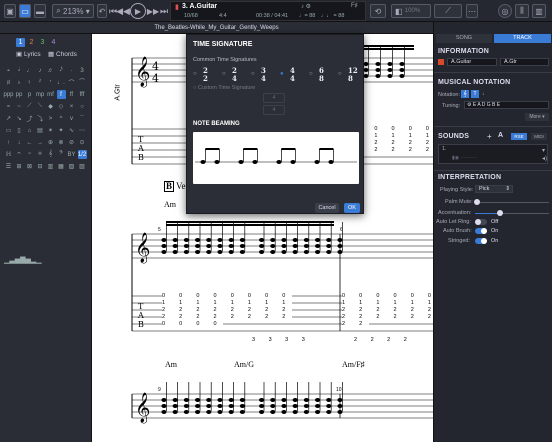 The width and height of the screenshot is (552, 442). I want to click on track-color-swatch, so click(441, 62).